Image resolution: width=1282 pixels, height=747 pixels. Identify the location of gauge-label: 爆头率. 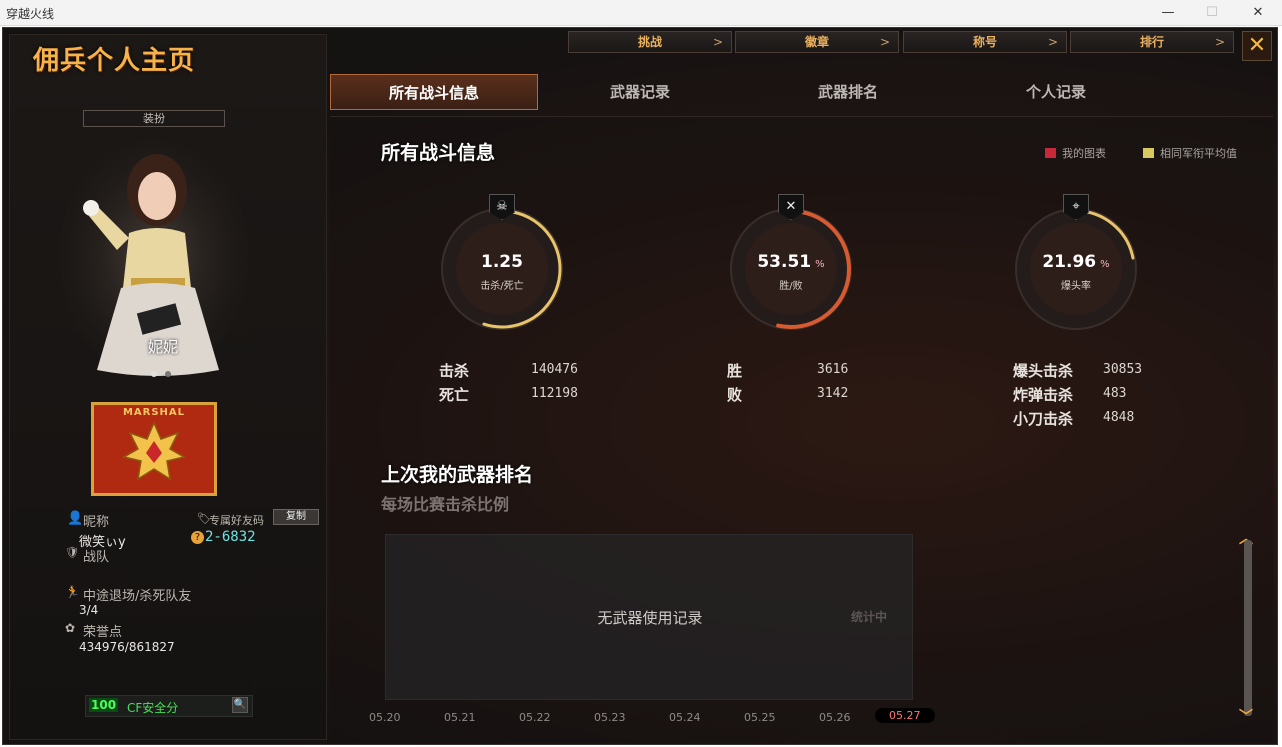
(1076, 286).